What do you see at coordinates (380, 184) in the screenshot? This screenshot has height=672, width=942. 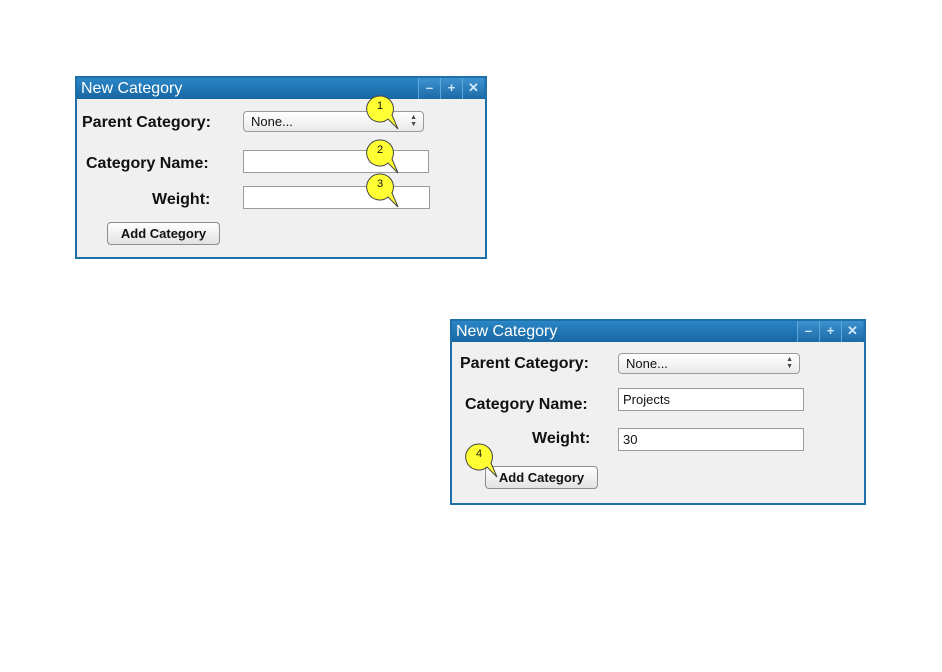 I see `callout-number: 3` at bounding box center [380, 184].